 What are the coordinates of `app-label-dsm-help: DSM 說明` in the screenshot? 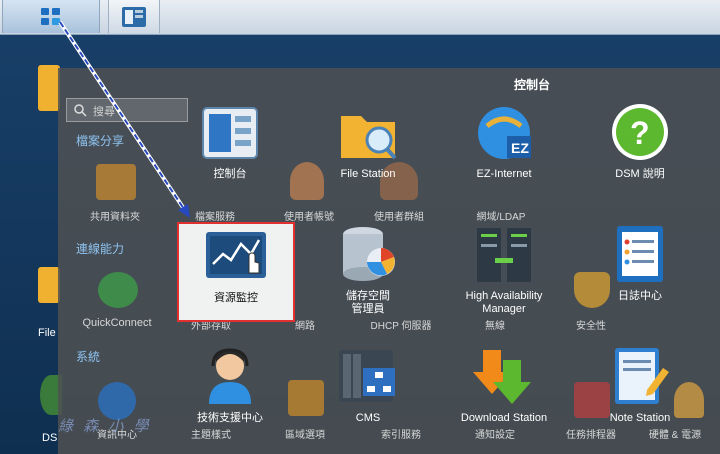 It's located at (640, 174).